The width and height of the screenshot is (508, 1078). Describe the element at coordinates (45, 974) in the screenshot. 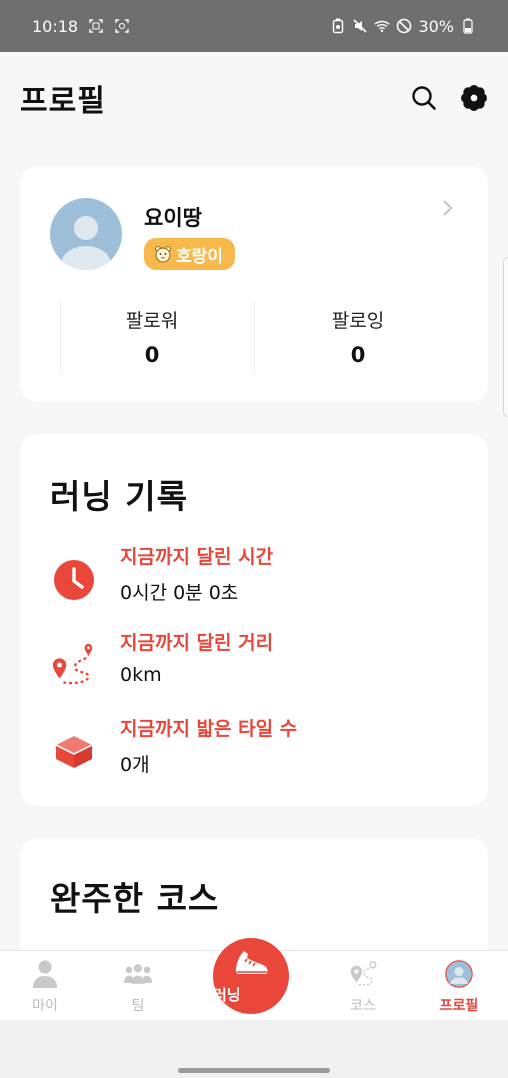

I see `person-icon` at that location.